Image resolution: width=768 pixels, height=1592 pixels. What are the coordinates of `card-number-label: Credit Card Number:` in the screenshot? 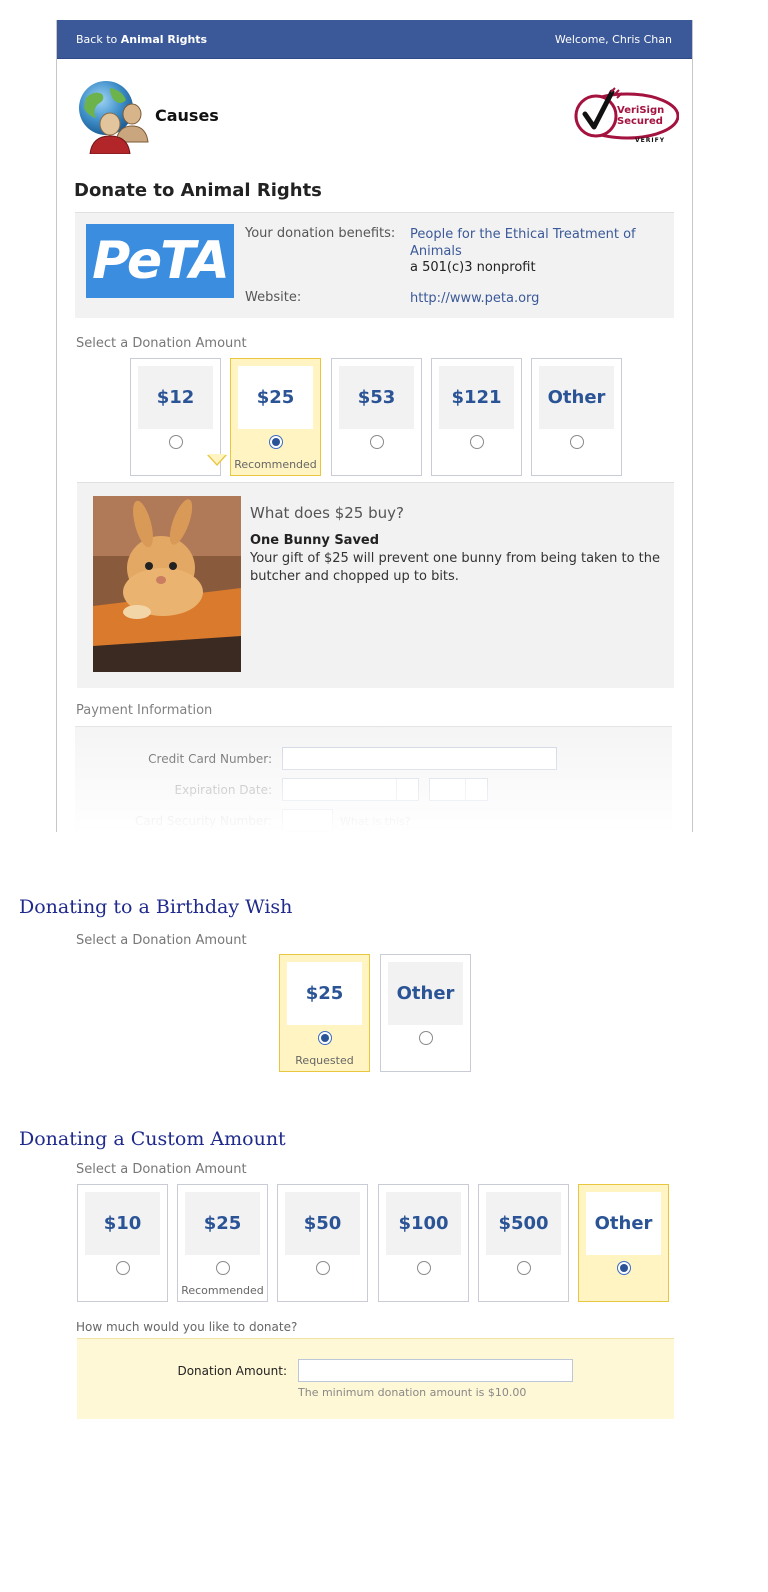 It's located at (210, 759).